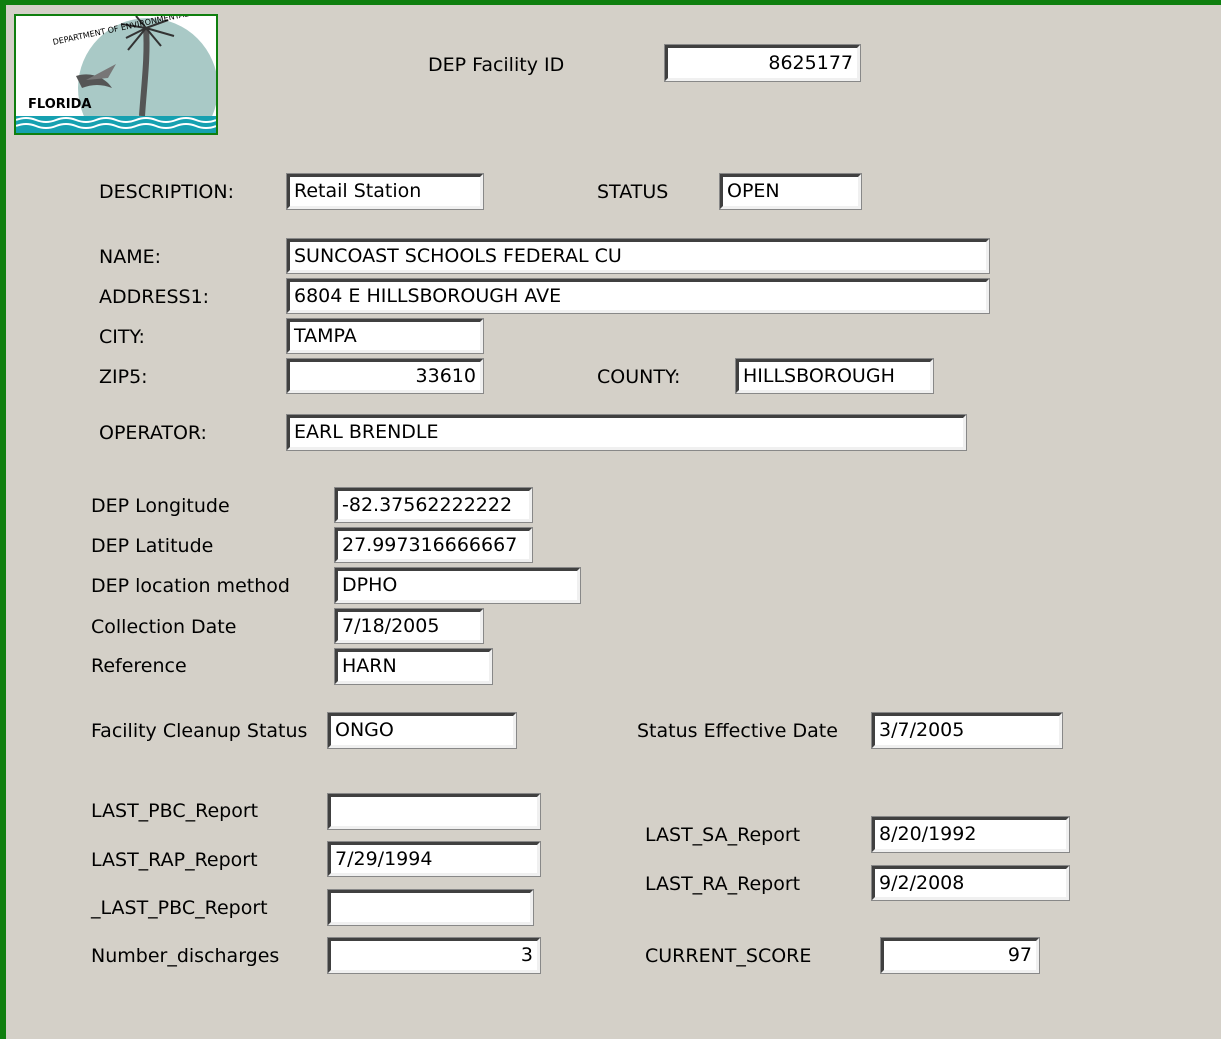 Image resolution: width=1221 pixels, height=1039 pixels. I want to click on last-sa-report-field: 8/20/1992, so click(970, 834).